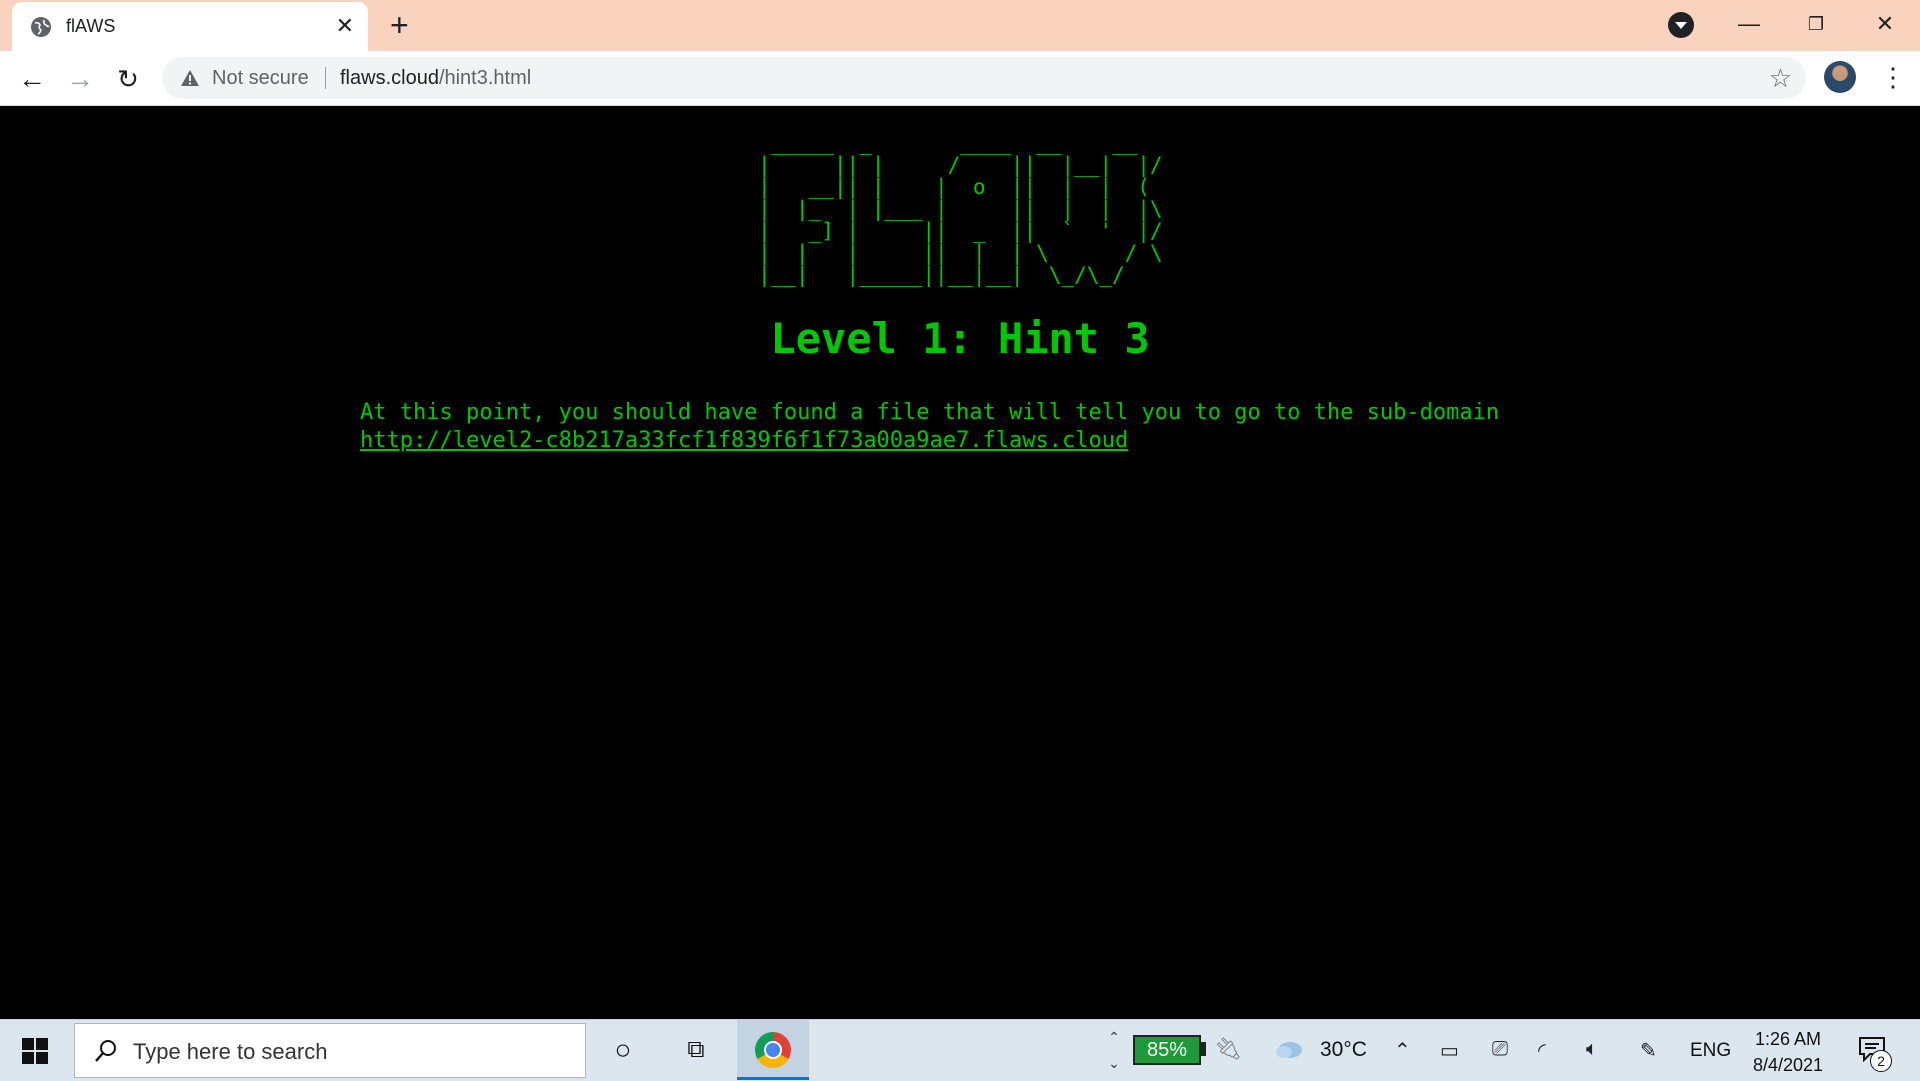  I want to click on restore-icon: ❐, so click(1816, 24).